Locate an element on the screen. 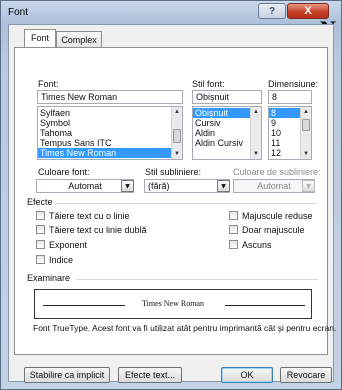  font-color-value: Automat is located at coordinates (85, 186).